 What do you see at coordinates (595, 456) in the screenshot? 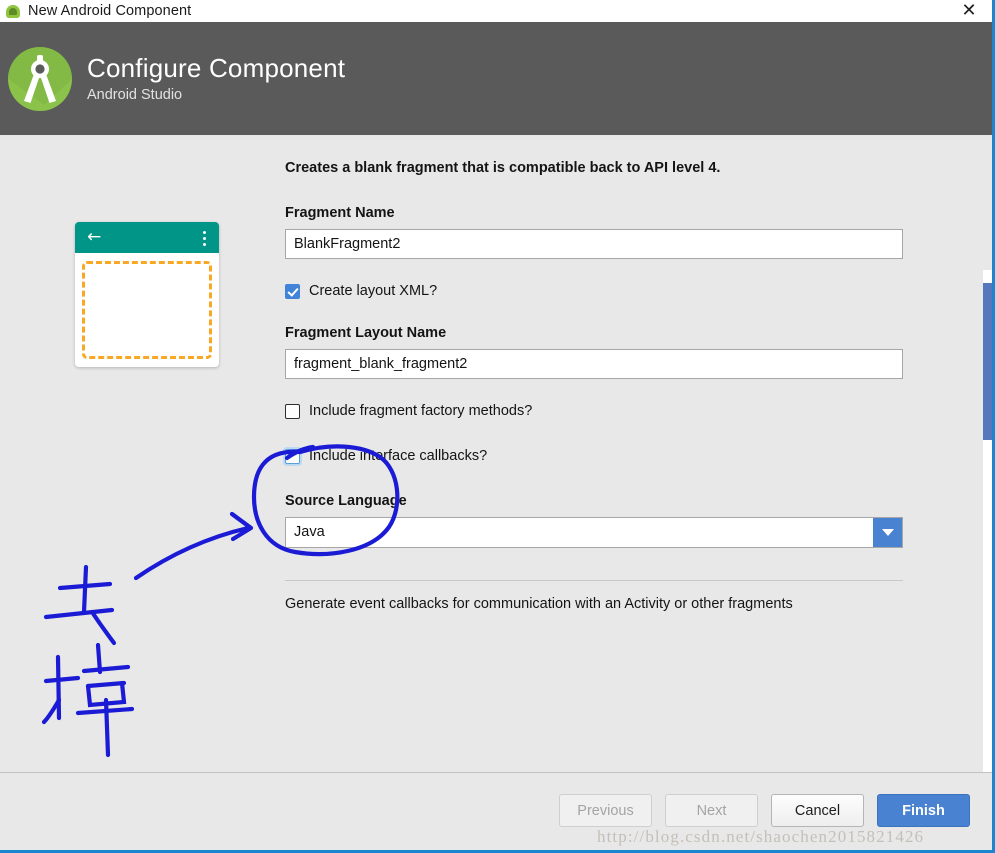
I see `interface-callbacks-checkbox-row: Include interface callbacks?` at bounding box center [595, 456].